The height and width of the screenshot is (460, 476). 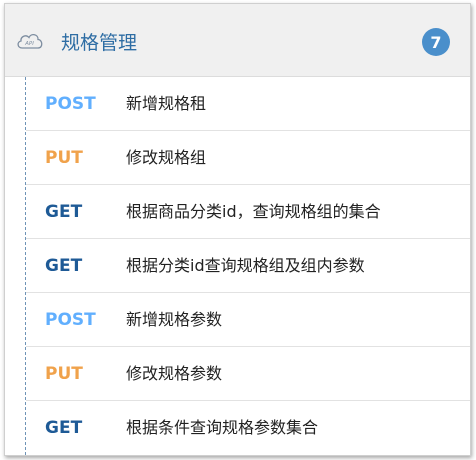 I want to click on cloud-icon-text: API, so click(x=29, y=44).